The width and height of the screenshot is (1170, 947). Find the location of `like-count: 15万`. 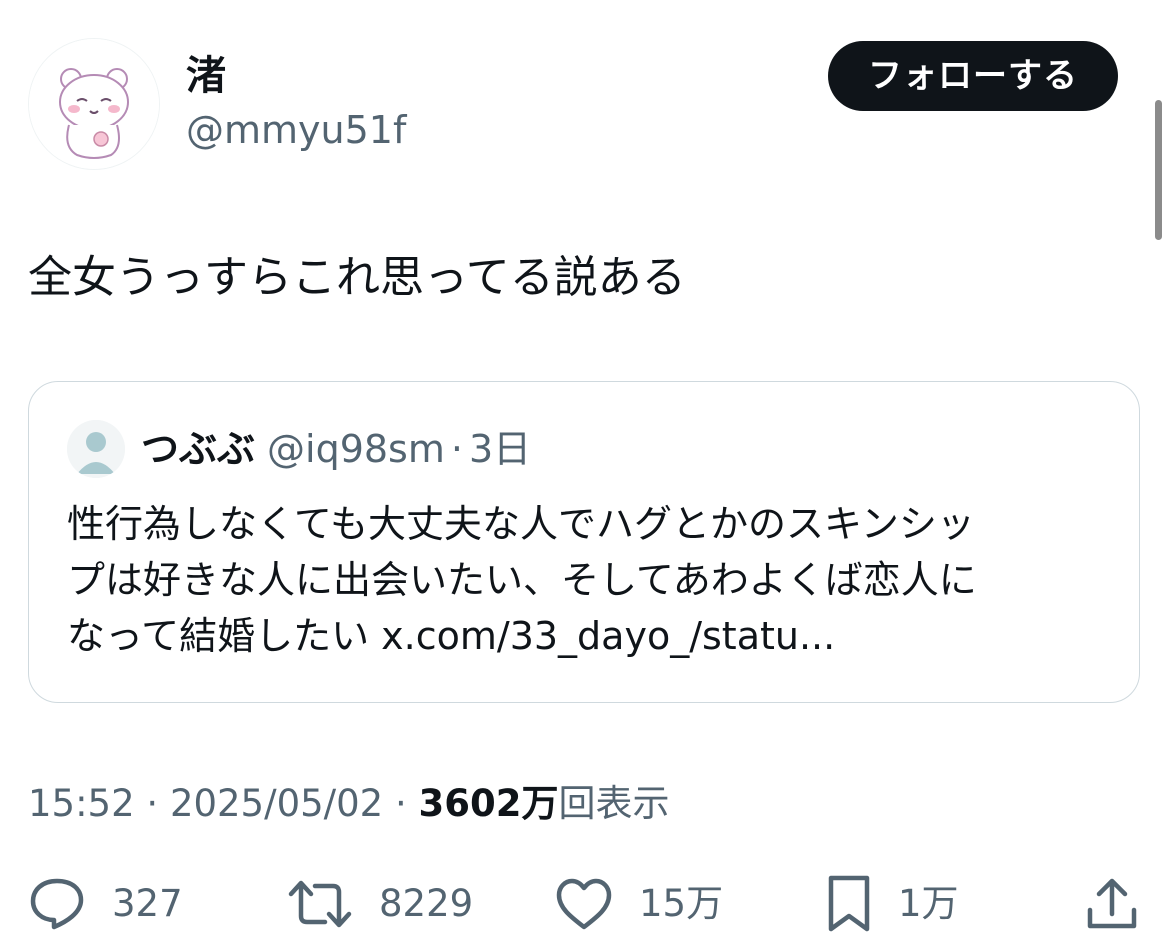

like-count: 15万 is located at coordinates (681, 903).